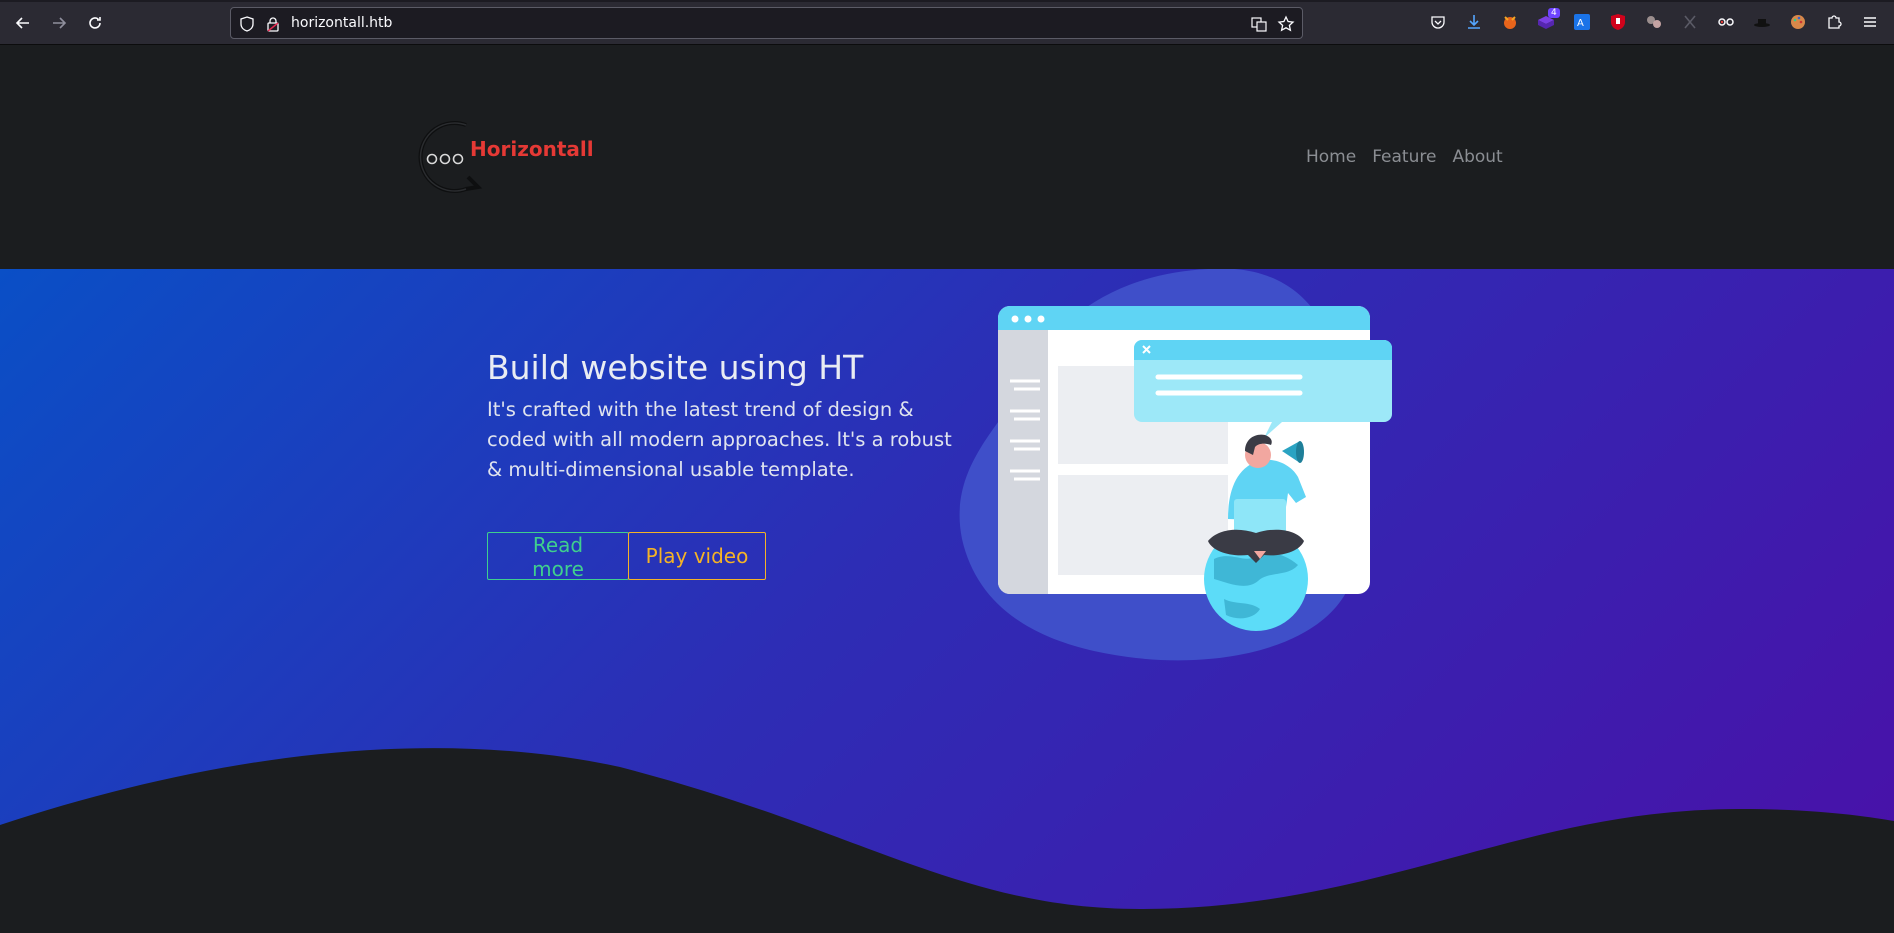 Image resolution: width=1894 pixels, height=933 pixels. I want to click on brand-name: Horizontall, so click(532, 149).